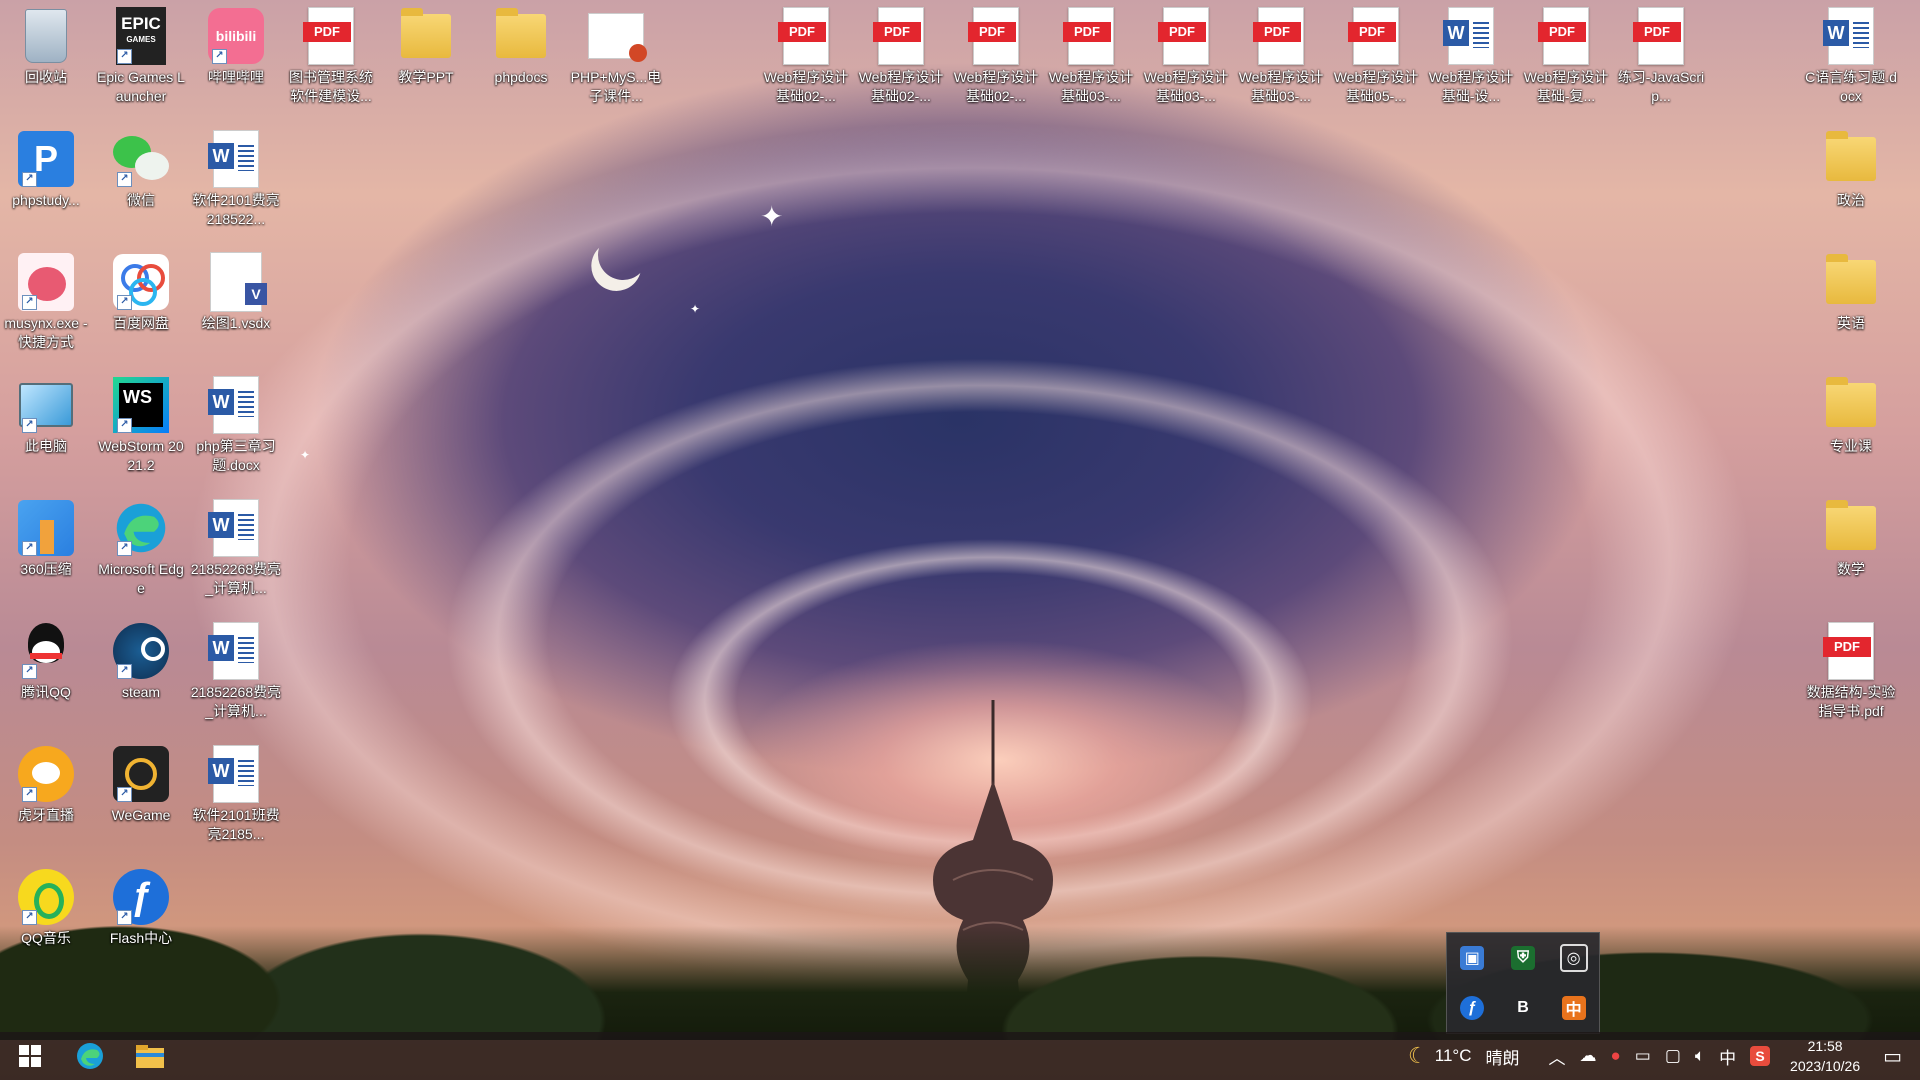 Image resolution: width=1920 pixels, height=1080 pixels. What do you see at coordinates (1453, 1056) in the screenshot?
I see `weather-temperature: 11°C` at bounding box center [1453, 1056].